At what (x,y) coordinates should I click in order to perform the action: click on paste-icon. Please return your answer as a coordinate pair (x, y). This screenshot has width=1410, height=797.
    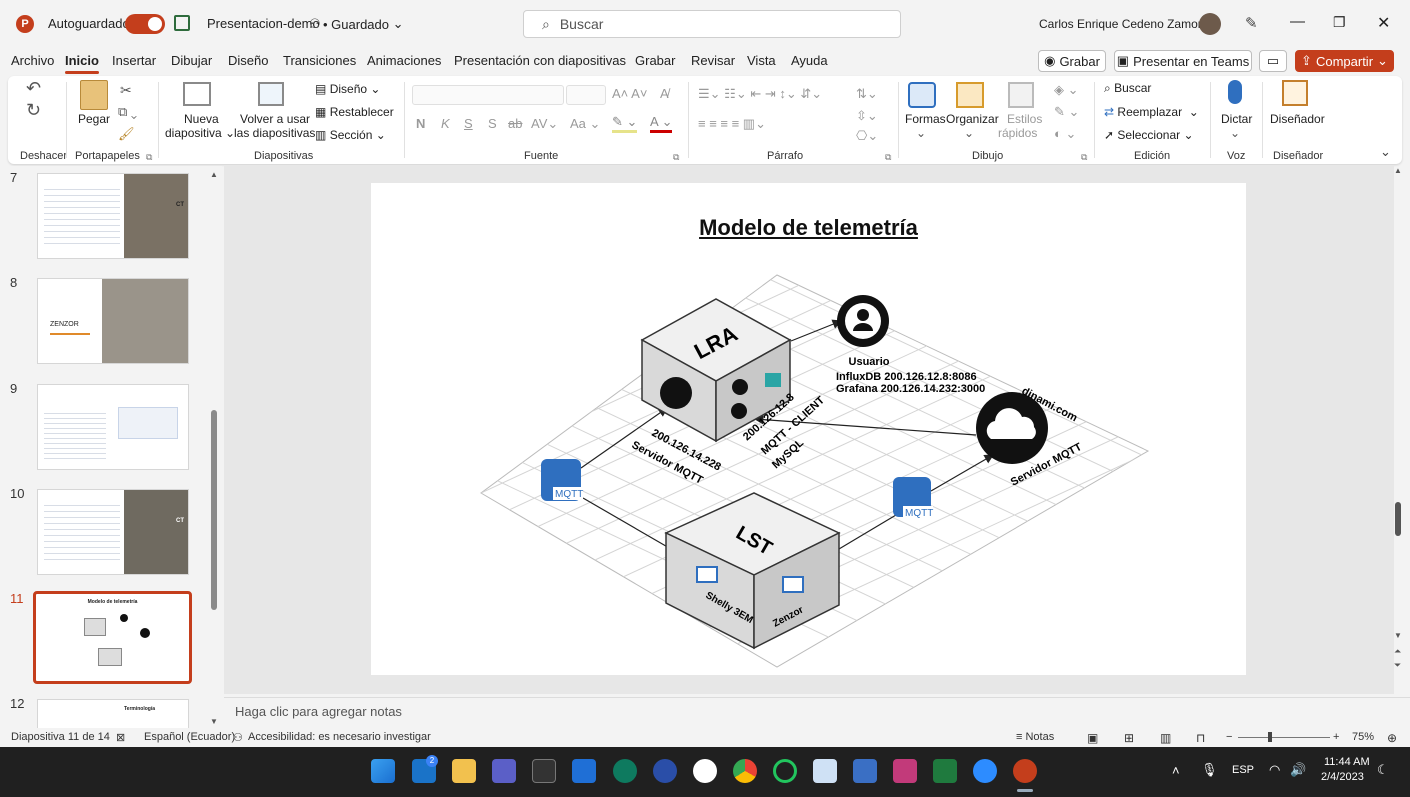
    Looking at the image, I should click on (94, 95).